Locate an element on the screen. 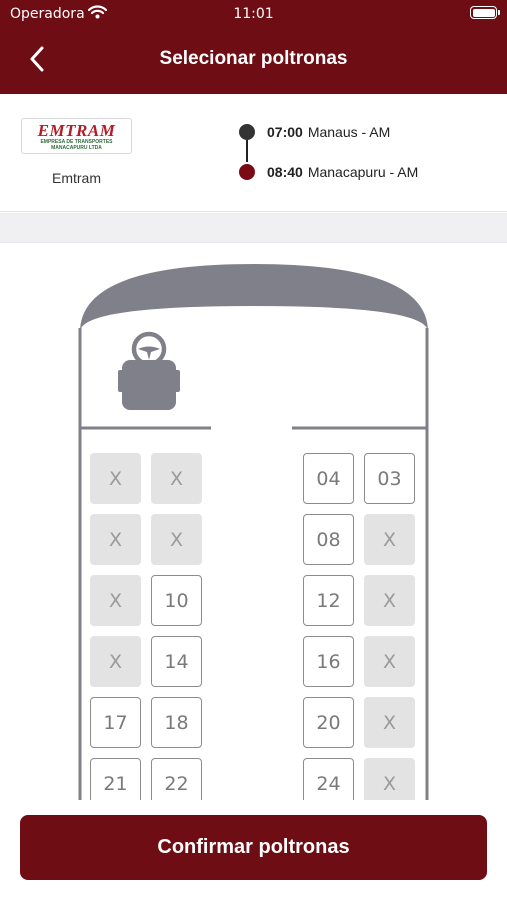 Image resolution: width=507 pixels, height=900 pixels. origin-city: Manaus - AM is located at coordinates (349, 132).